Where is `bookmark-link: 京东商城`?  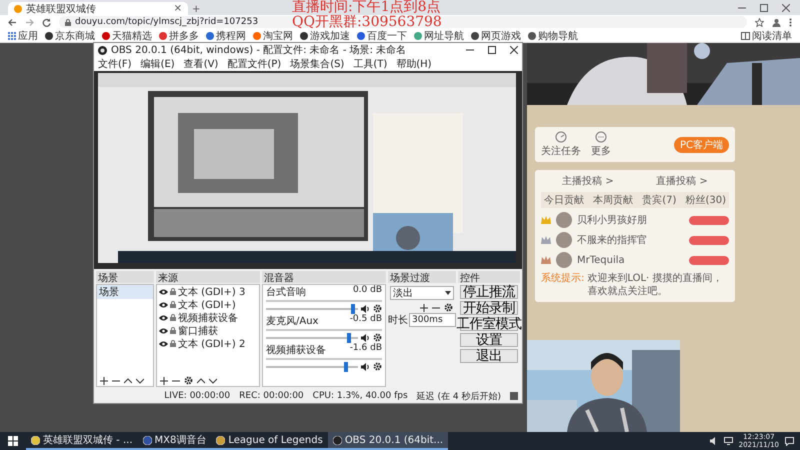
bookmark-link: 京东商城 is located at coordinates (75, 35).